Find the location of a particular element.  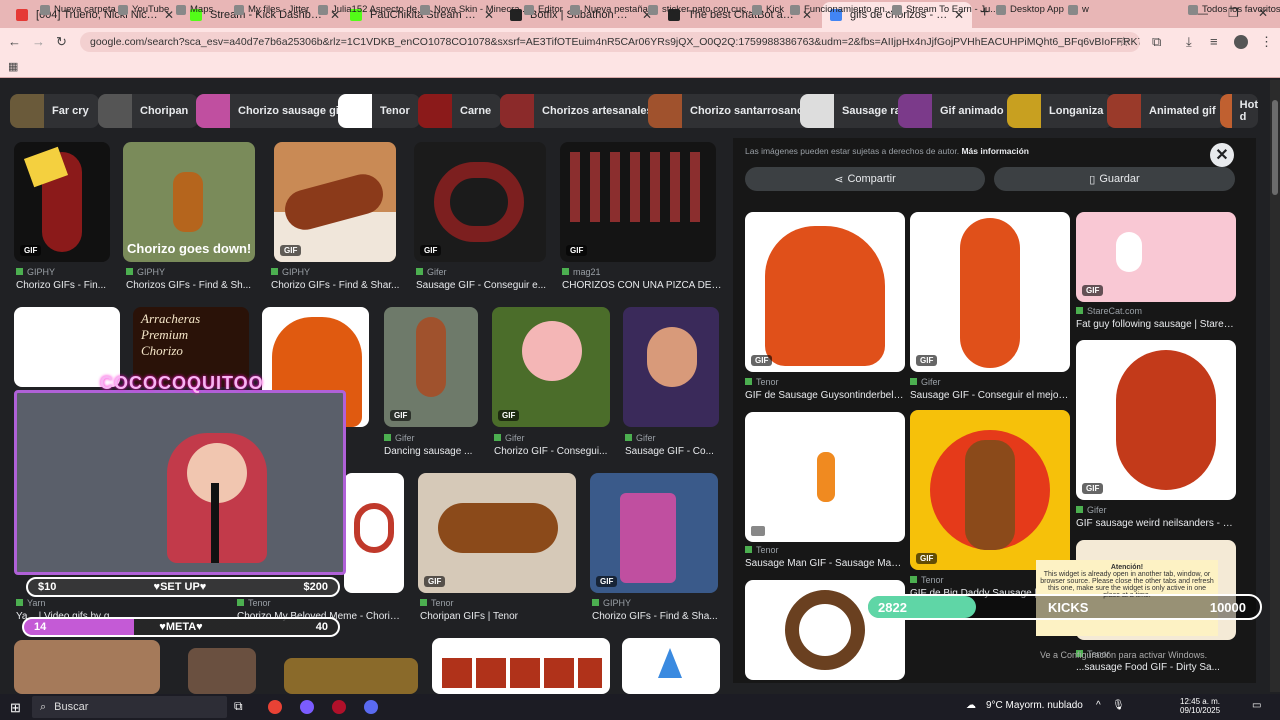

related-search-chip: Gif animado is located at coordinates (956, 111).